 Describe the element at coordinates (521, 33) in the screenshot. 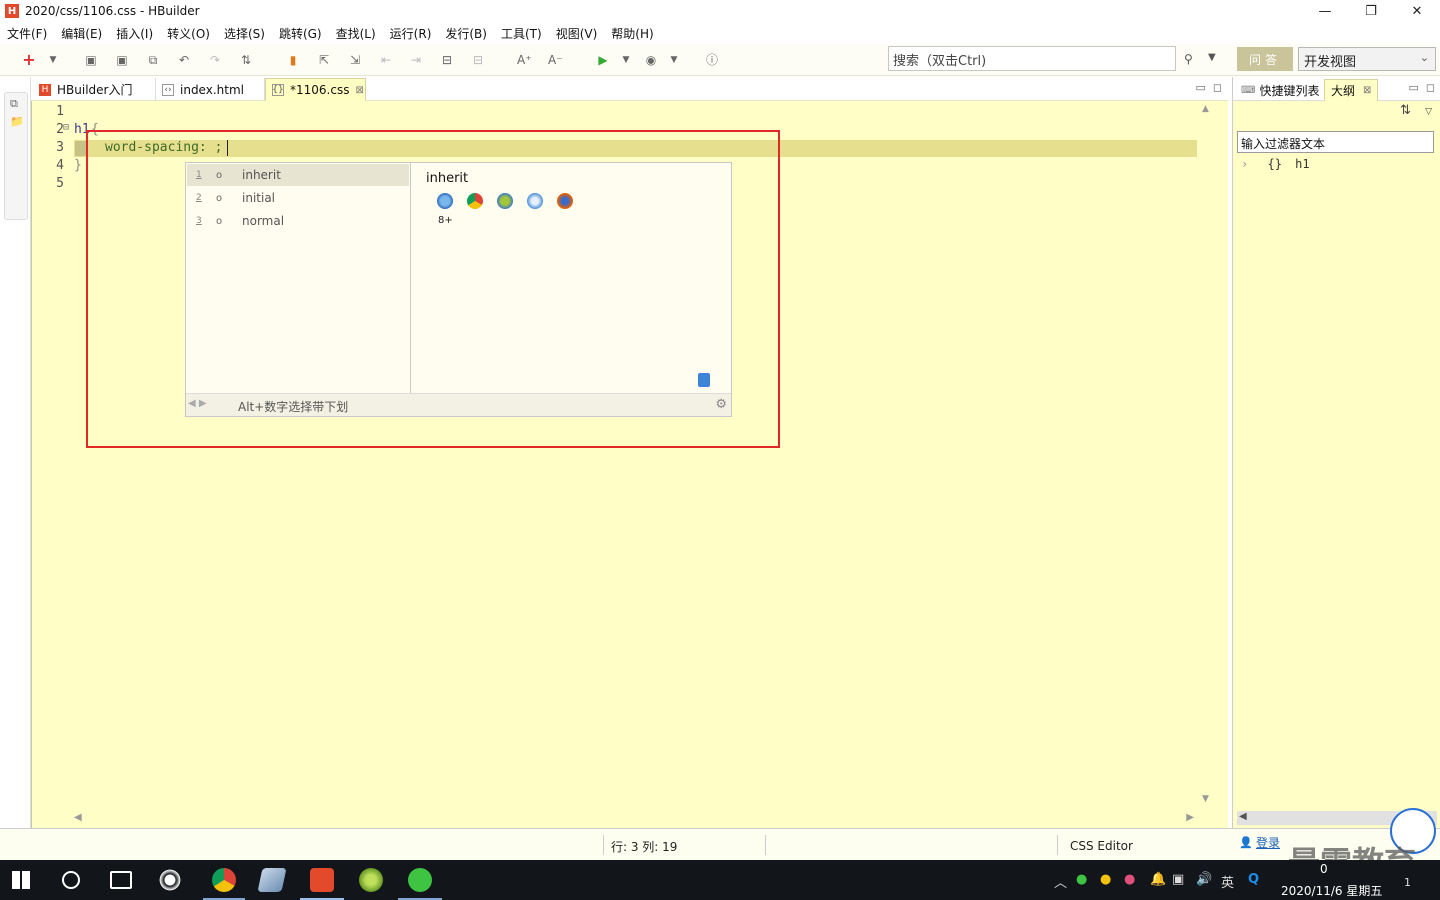

I see `menu-tools: 工具(T)` at that location.